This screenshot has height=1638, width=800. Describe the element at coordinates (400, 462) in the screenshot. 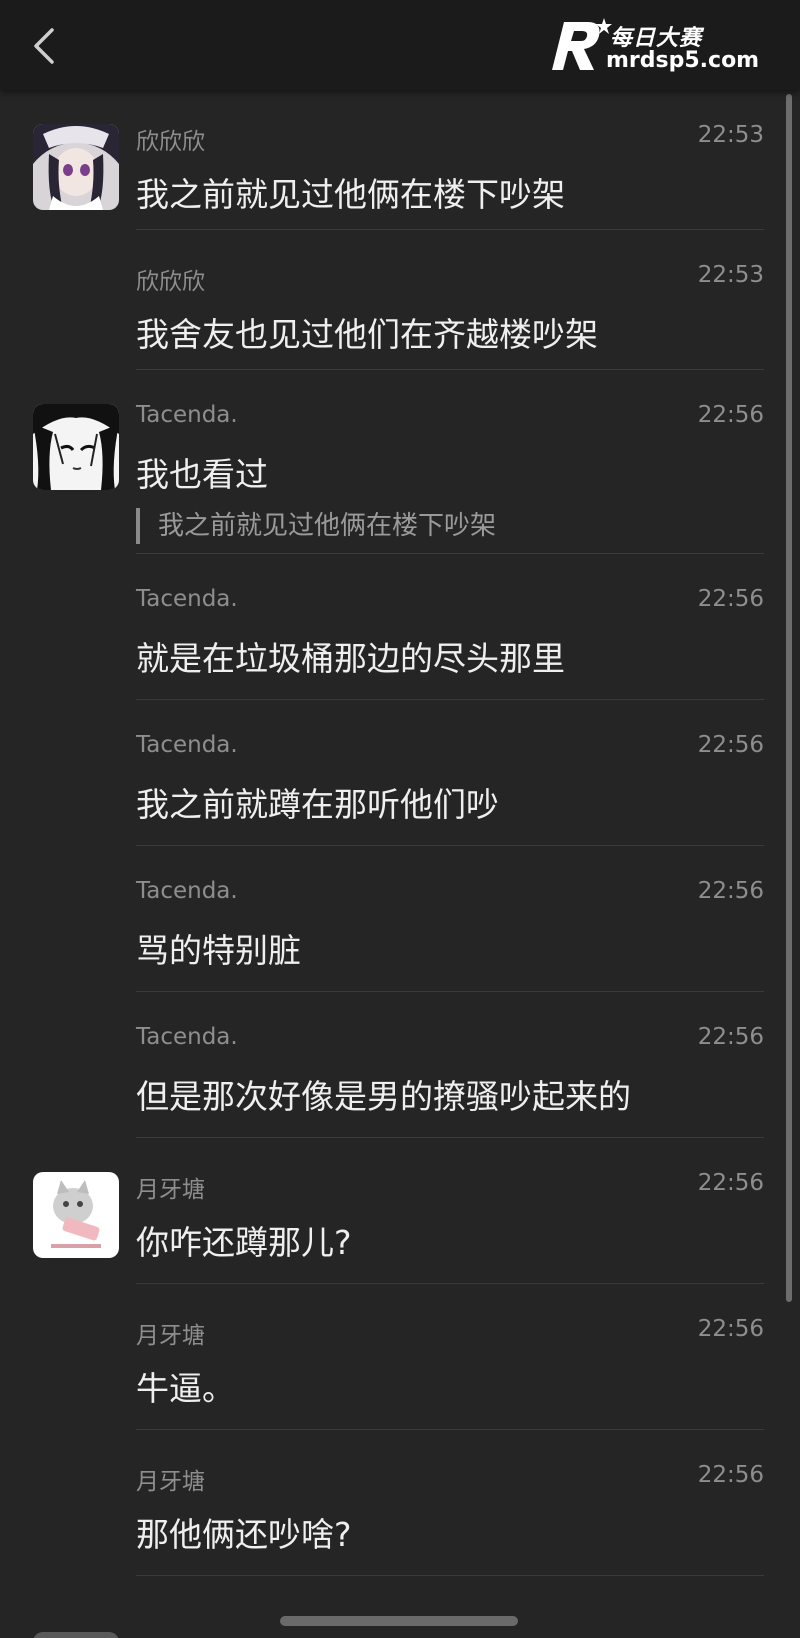

I see `message-item: Tacenda. 22:56 我也看过 我之前就见过他俩在楼下吵架` at that location.